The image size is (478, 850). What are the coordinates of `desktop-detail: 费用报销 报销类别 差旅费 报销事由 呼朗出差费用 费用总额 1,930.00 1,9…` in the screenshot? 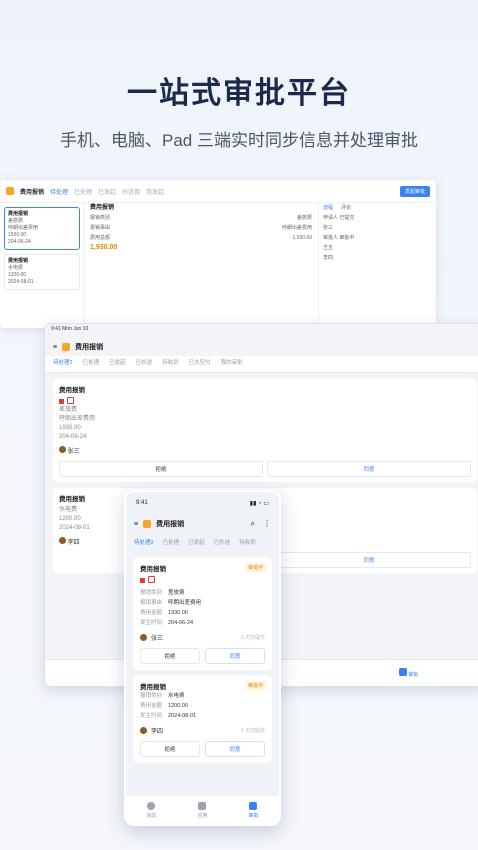 It's located at (201, 265).